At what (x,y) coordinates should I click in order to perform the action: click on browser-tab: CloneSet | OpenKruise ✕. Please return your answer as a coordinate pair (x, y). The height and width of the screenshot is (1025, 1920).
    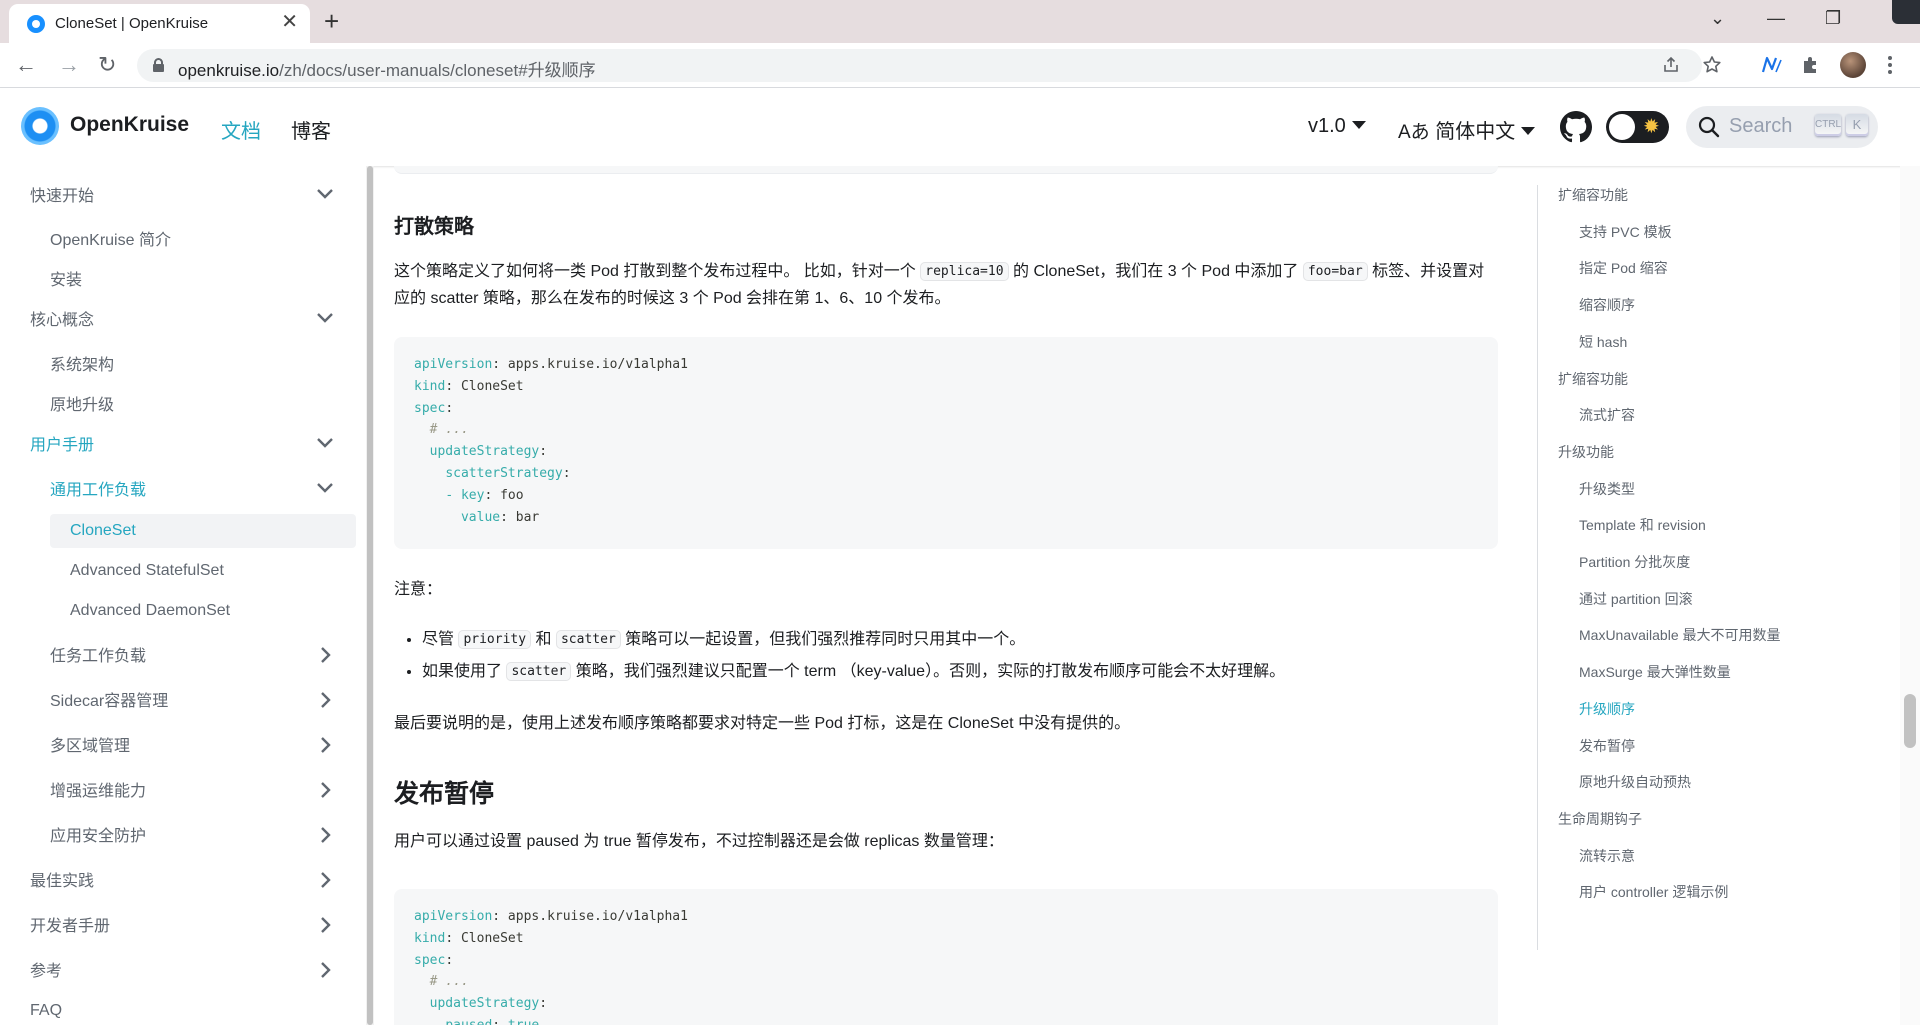
    Looking at the image, I should click on (159, 23).